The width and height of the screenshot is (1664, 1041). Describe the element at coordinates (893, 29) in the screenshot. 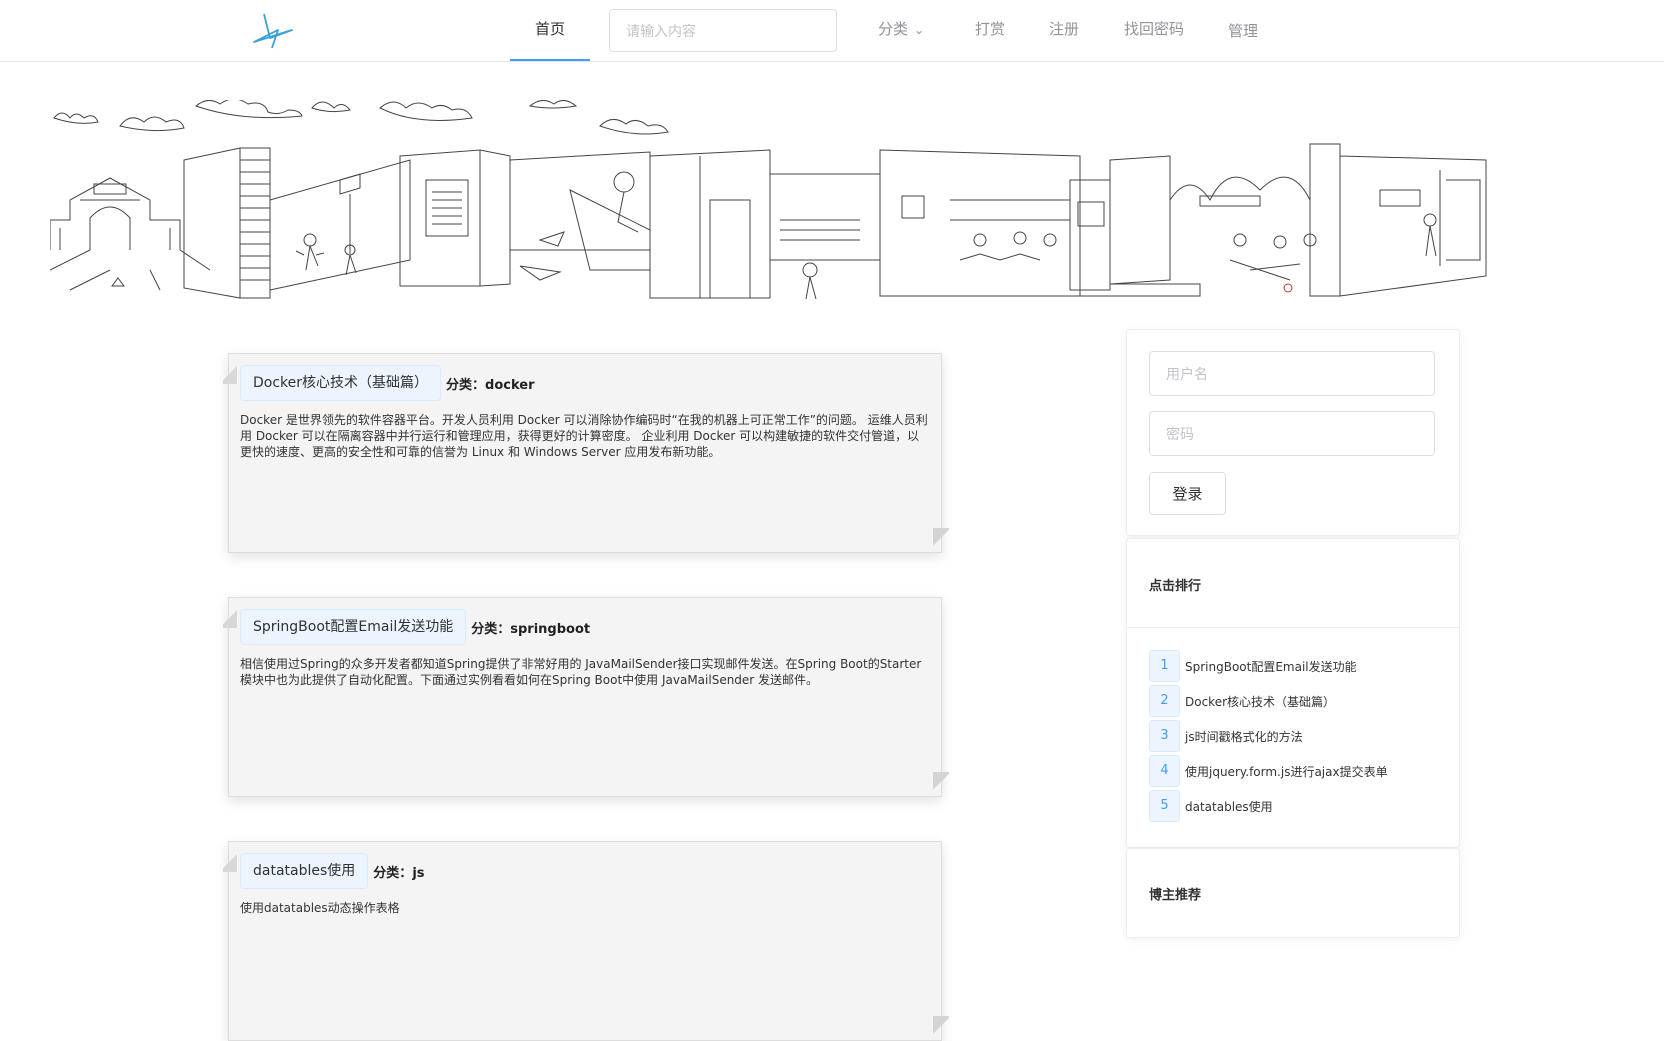

I see `nav-category-label: 分类` at that location.